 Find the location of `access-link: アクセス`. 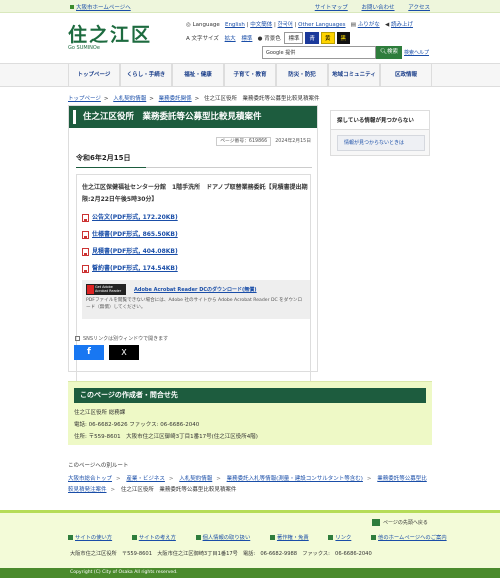

access-link: アクセス is located at coordinates (419, 8).